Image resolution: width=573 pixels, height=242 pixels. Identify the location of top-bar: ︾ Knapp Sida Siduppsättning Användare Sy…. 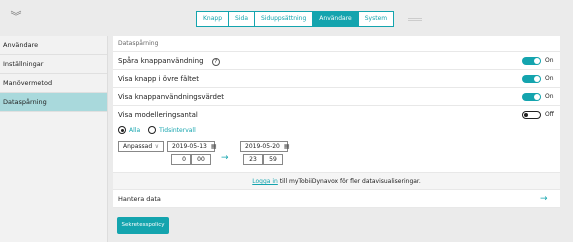
(286, 18).